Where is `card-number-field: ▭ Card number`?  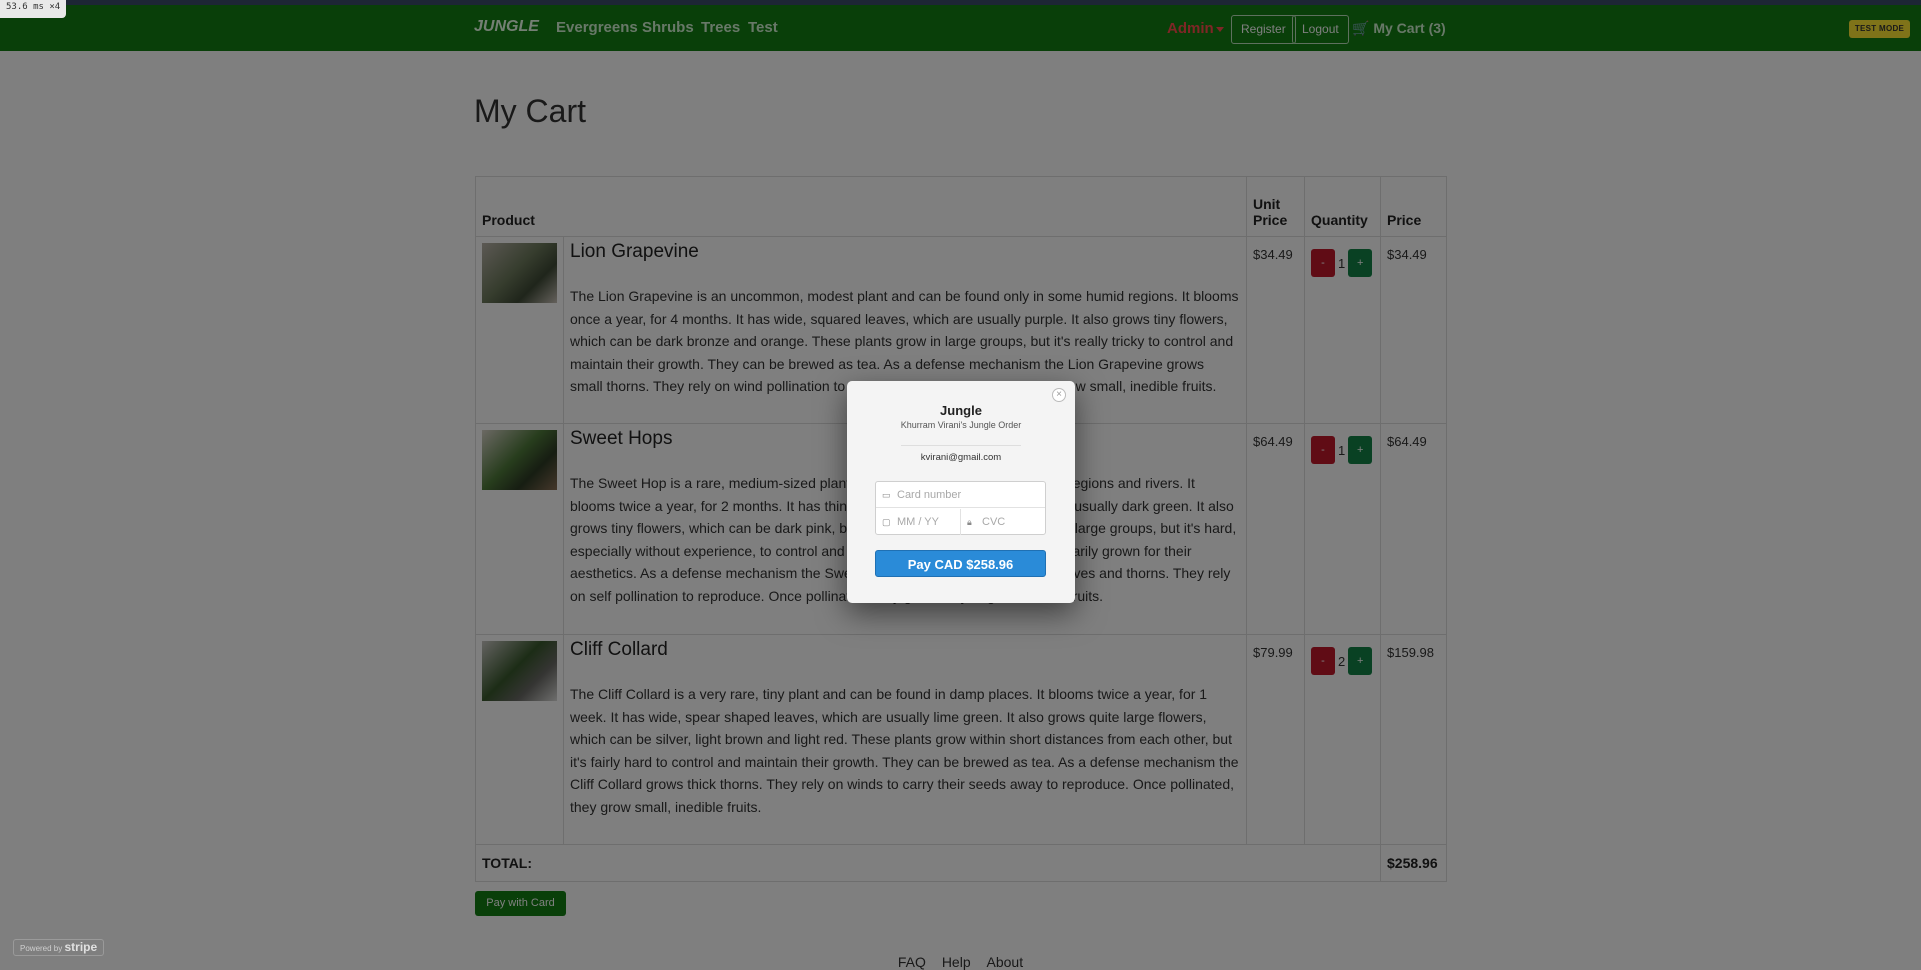
card-number-field: ▭ Card number is located at coordinates (960, 495).